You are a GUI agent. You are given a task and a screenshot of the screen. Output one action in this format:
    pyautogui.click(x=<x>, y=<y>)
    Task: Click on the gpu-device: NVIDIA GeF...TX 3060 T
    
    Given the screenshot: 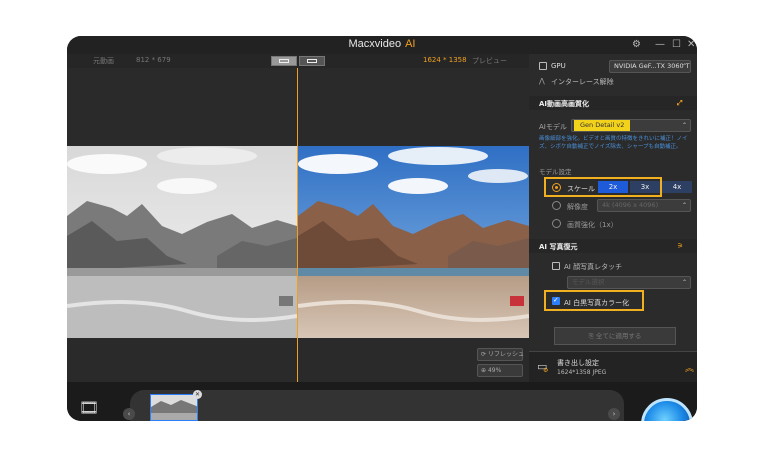 What is the action you would take?
    pyautogui.click(x=652, y=66)
    